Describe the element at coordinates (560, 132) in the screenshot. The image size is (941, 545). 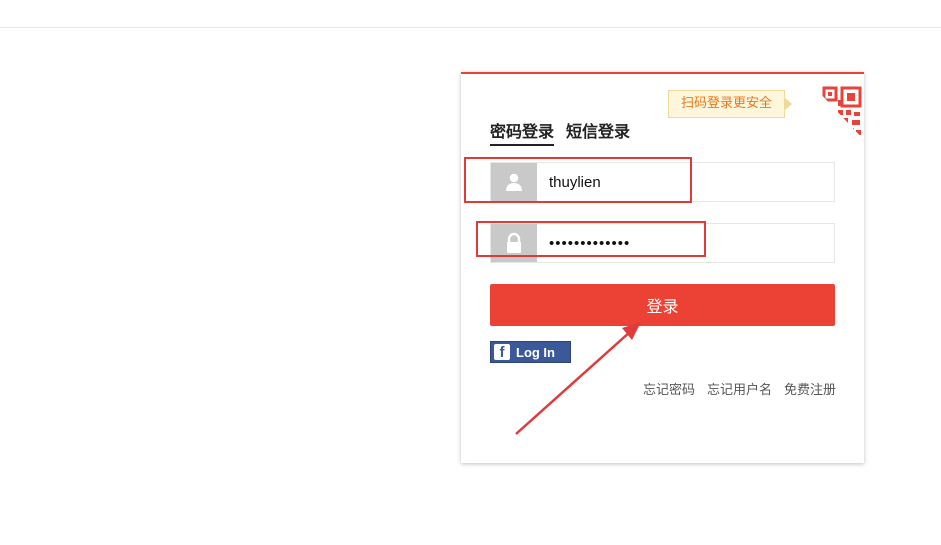
I see `login-tabs: 密码登录 短信登录` at that location.